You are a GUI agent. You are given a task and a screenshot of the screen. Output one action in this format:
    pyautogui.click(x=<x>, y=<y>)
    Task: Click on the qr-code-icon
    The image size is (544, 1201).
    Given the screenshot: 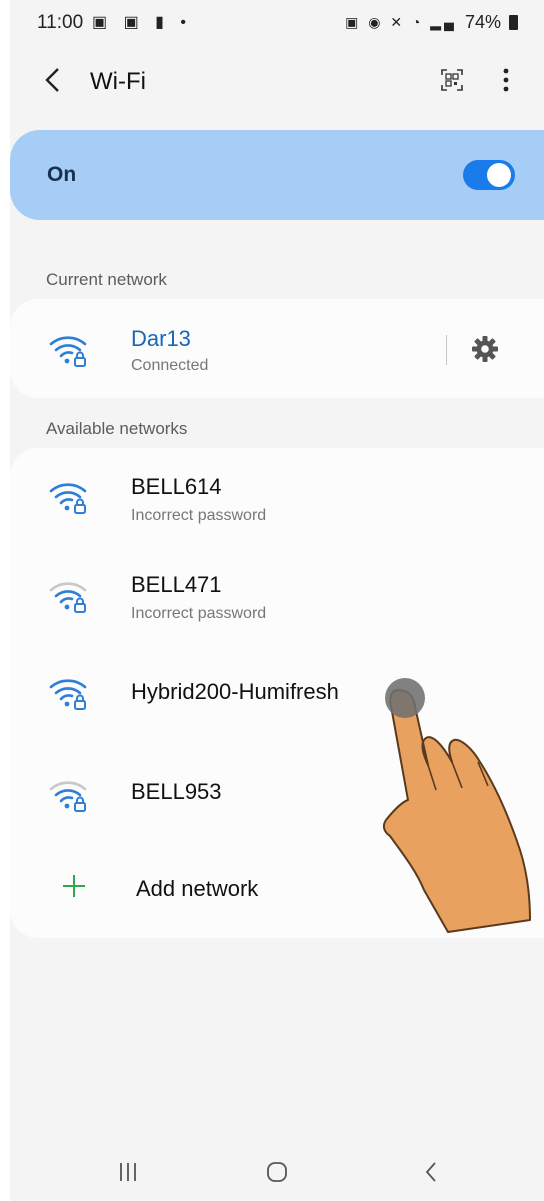 What is the action you would take?
    pyautogui.click(x=452, y=80)
    